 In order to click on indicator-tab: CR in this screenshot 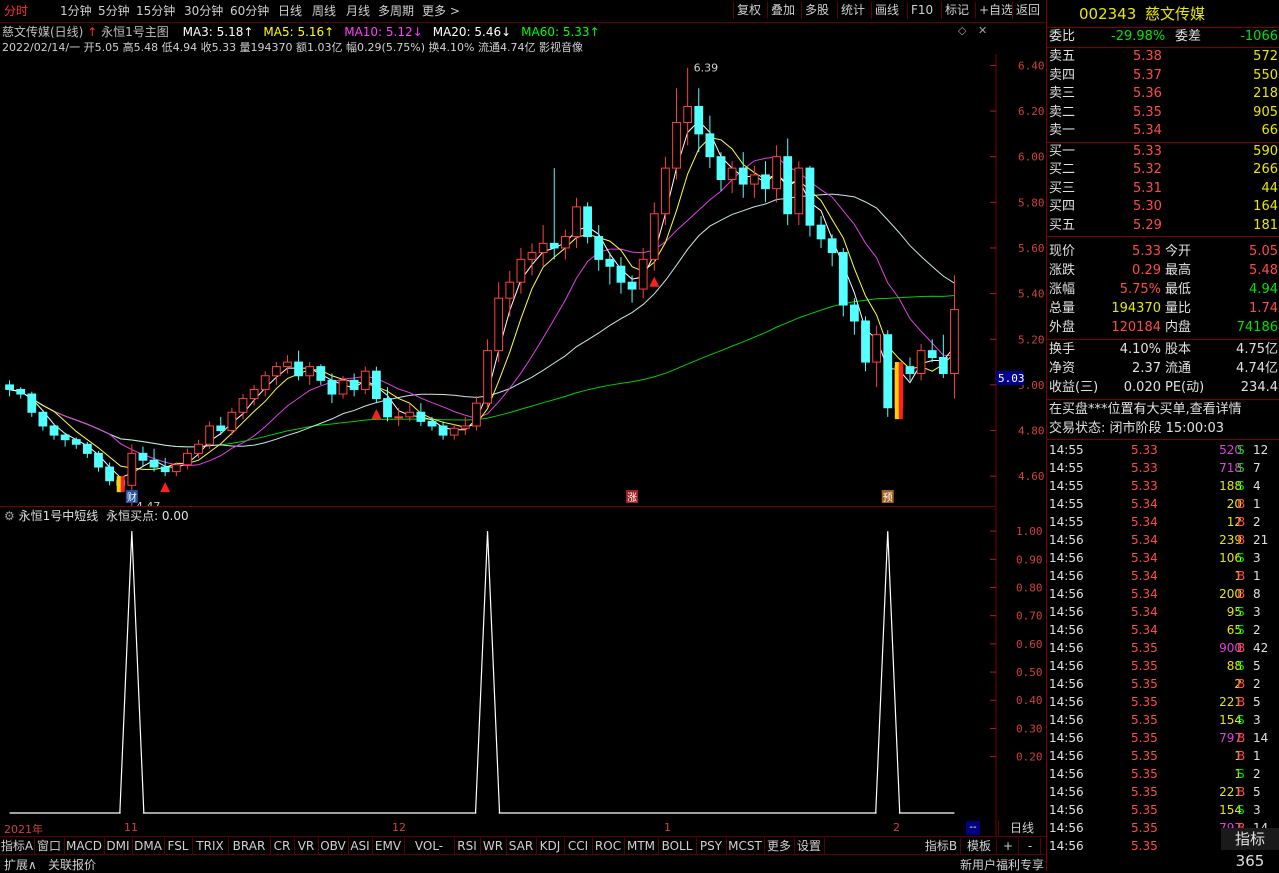, I will do `click(282, 846)`.